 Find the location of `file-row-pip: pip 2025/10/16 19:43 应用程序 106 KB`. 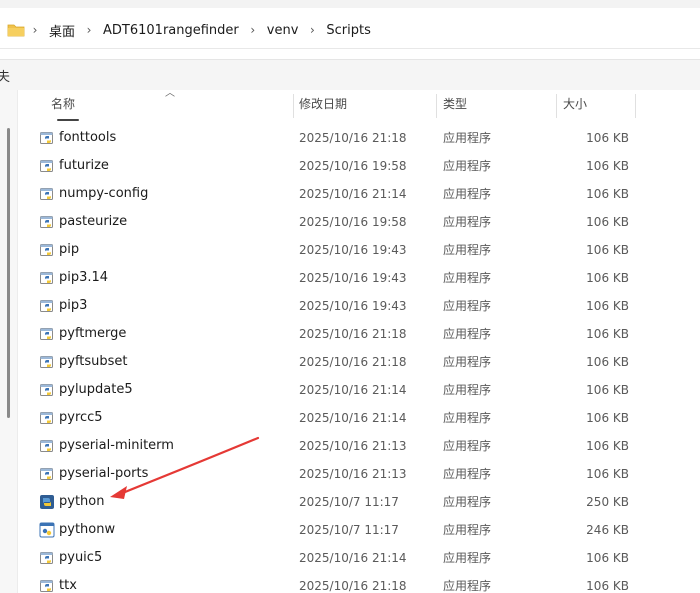

file-row-pip: pip 2025/10/16 19:43 应用程序 106 KB is located at coordinates (358, 250).